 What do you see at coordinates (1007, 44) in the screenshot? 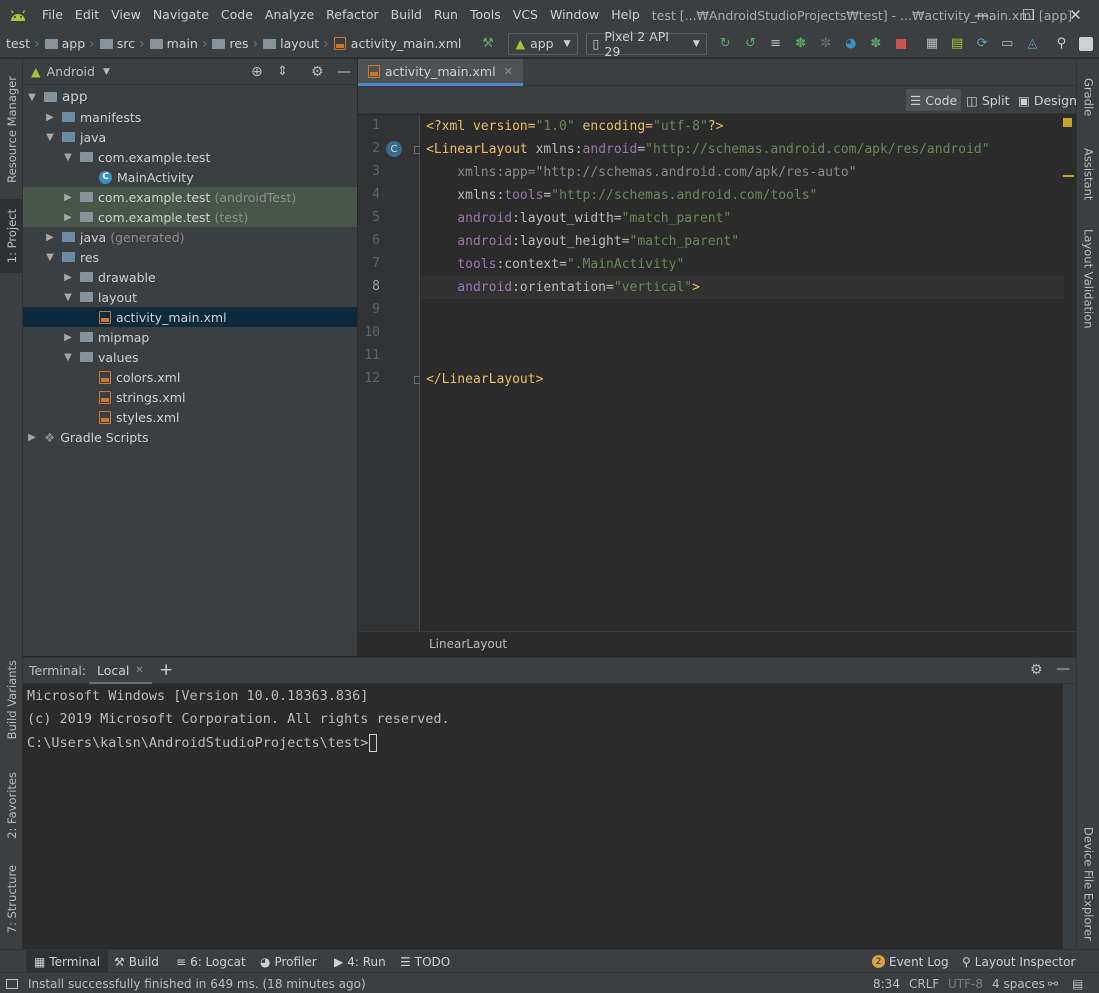
I see `sdk-manager-icon: ▭` at bounding box center [1007, 44].